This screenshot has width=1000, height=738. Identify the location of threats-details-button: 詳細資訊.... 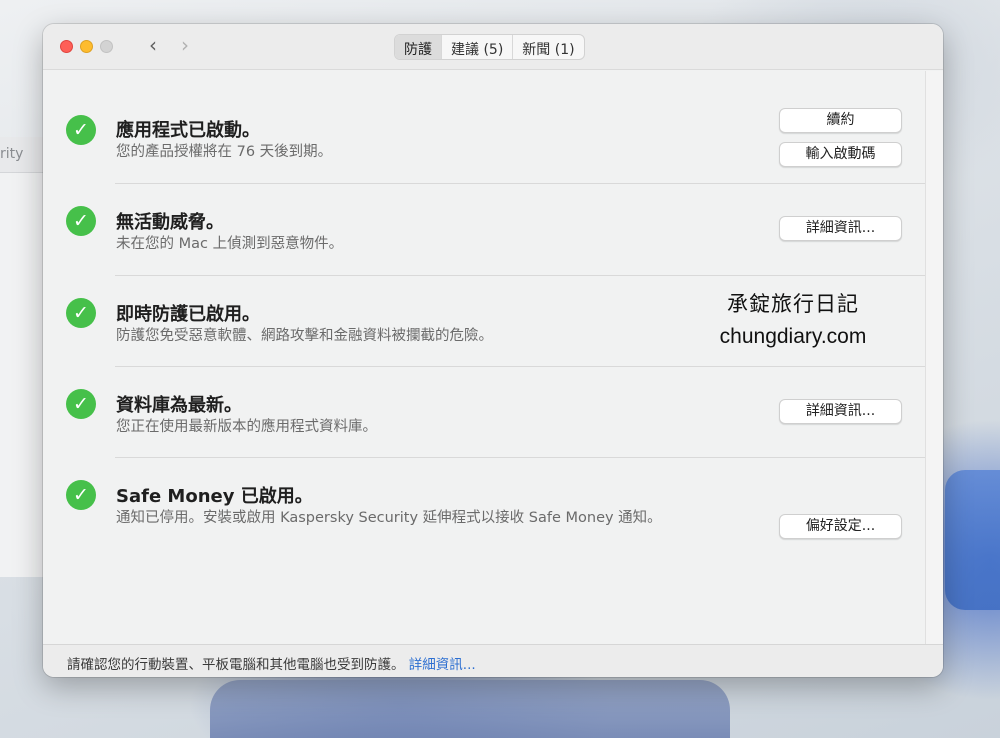
(840, 228).